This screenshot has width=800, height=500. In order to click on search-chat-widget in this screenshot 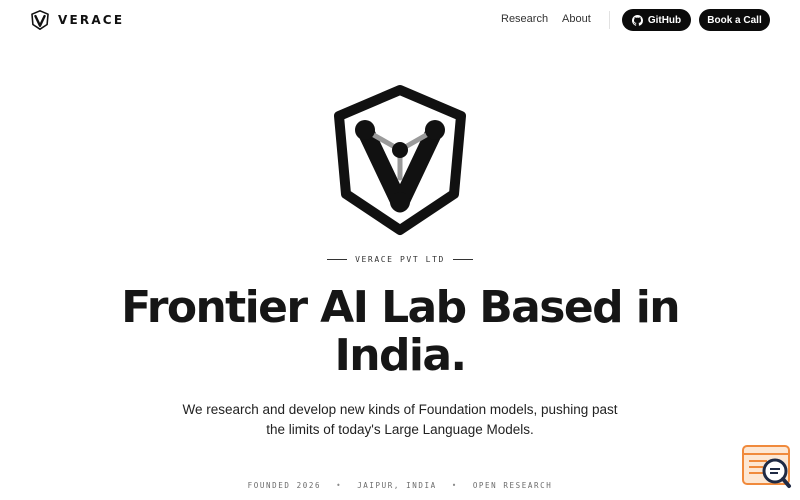, I will do `click(767, 467)`.